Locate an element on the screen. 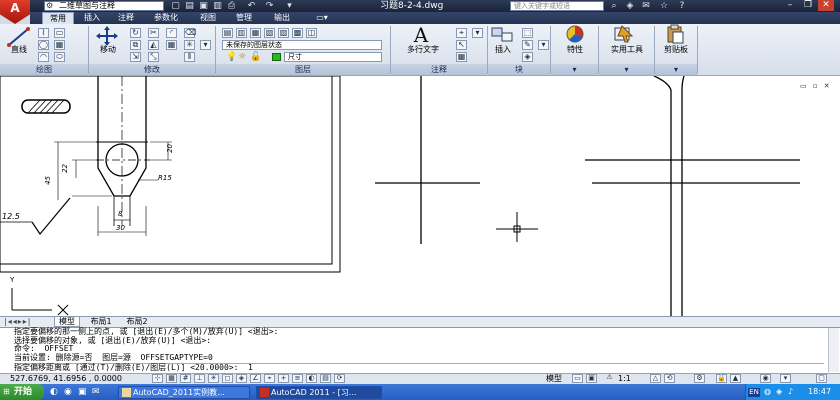 The width and height of the screenshot is (840, 400). utilities-button: 实用工具 is located at coordinates (627, 49).